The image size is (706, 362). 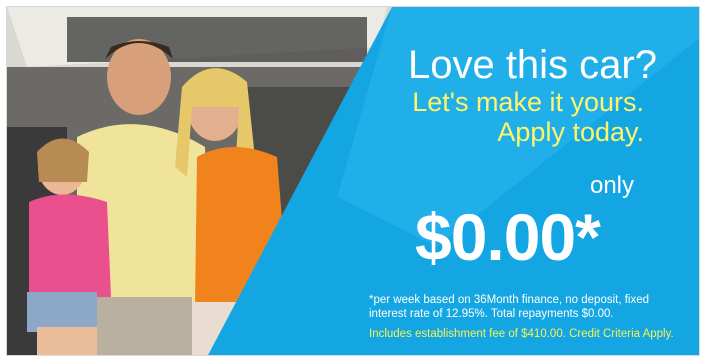 What do you see at coordinates (528, 102) in the screenshot?
I see `subline-make-it-yours: Let's make it yours.` at bounding box center [528, 102].